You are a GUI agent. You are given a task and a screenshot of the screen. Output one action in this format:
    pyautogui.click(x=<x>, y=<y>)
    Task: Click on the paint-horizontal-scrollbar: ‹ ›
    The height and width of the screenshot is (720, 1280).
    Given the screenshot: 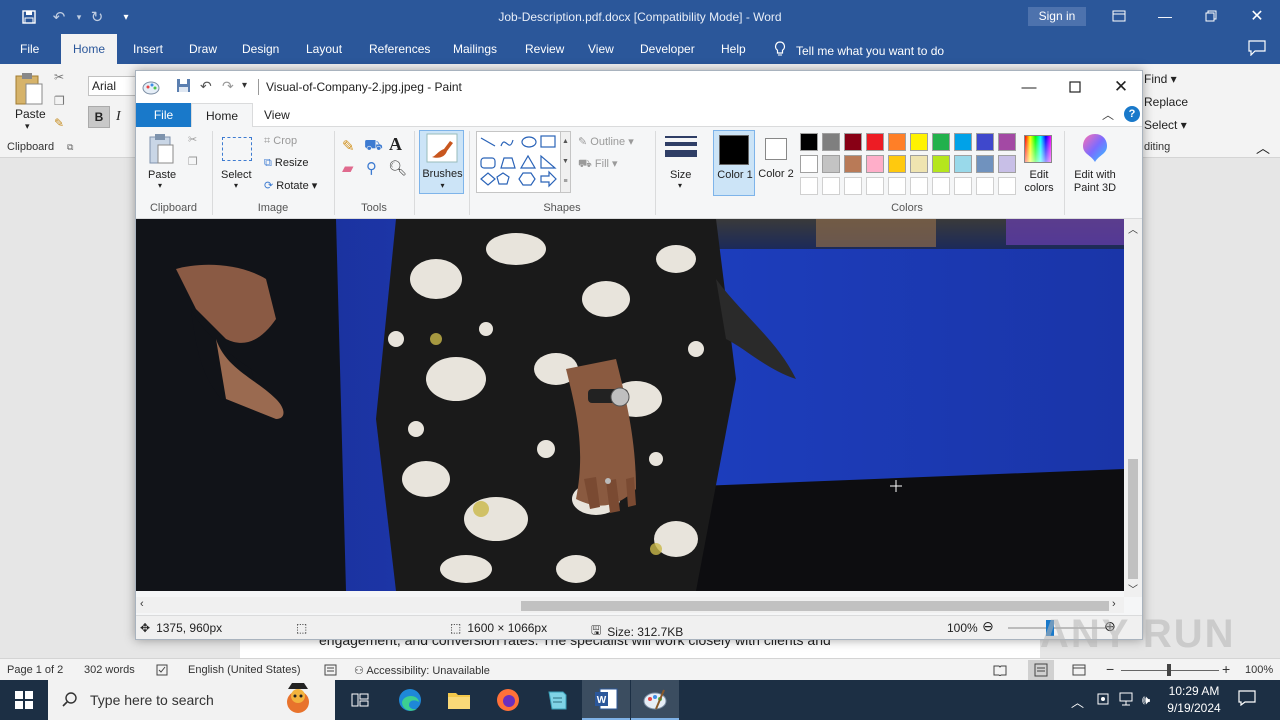 What is the action you would take?
    pyautogui.click(x=630, y=605)
    